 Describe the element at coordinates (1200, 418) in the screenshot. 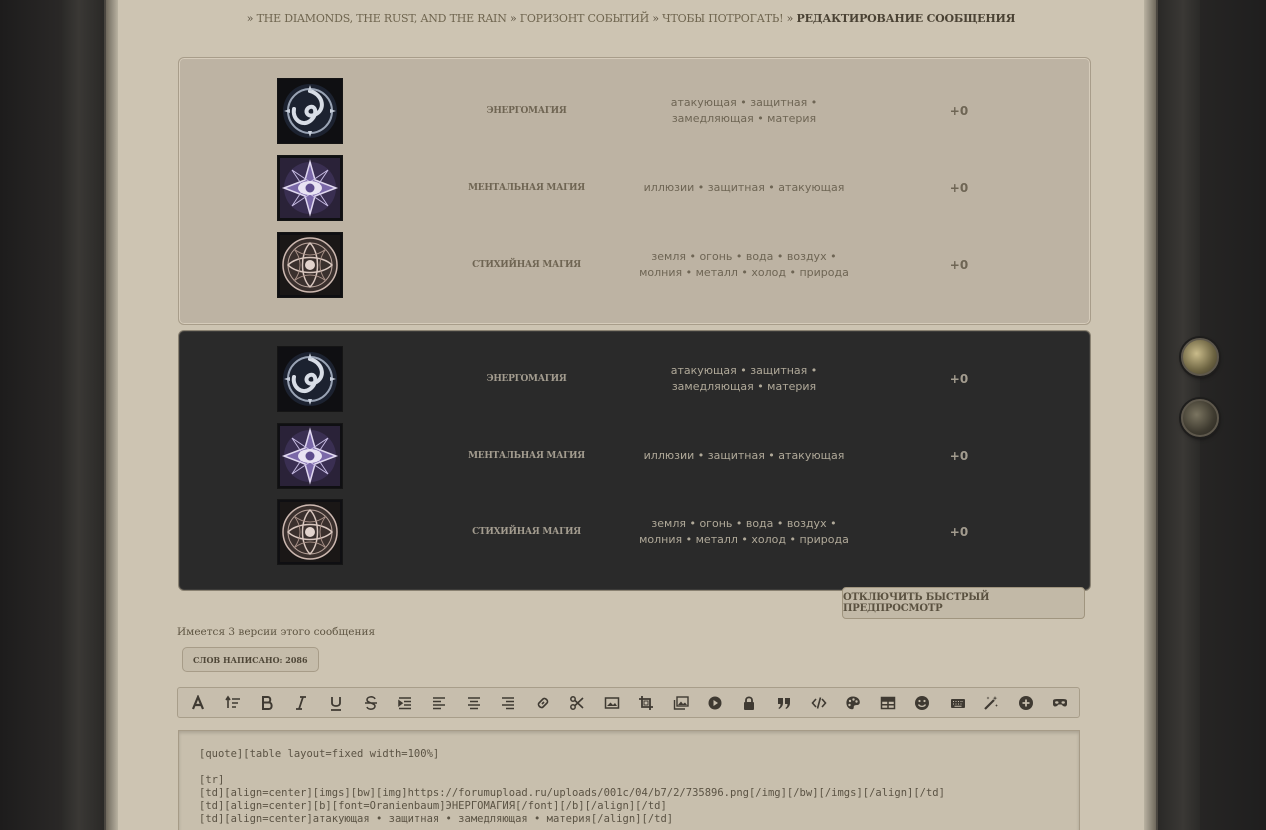

I see `scroll-bottom-button` at that location.